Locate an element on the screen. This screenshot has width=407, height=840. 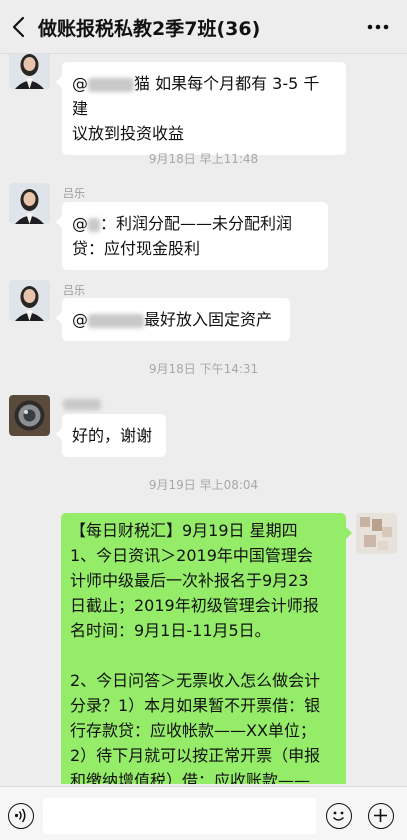
timestamp: 9月19日 早上08:04 is located at coordinates (203, 485).